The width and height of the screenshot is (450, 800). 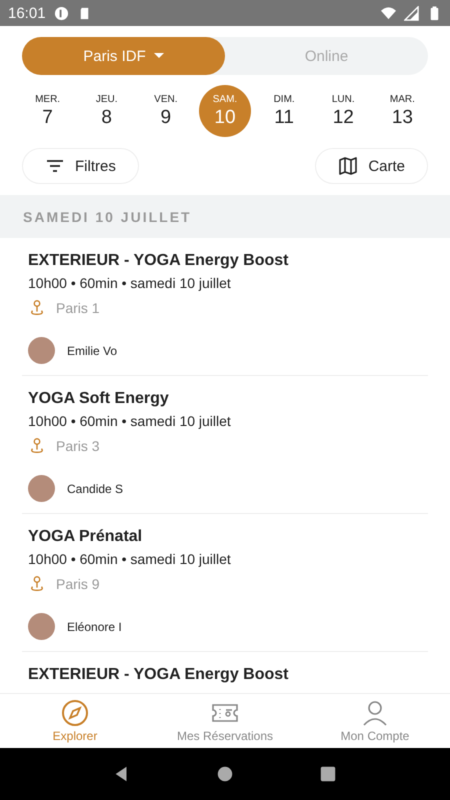 I want to click on day-number: 7, so click(x=47, y=117).